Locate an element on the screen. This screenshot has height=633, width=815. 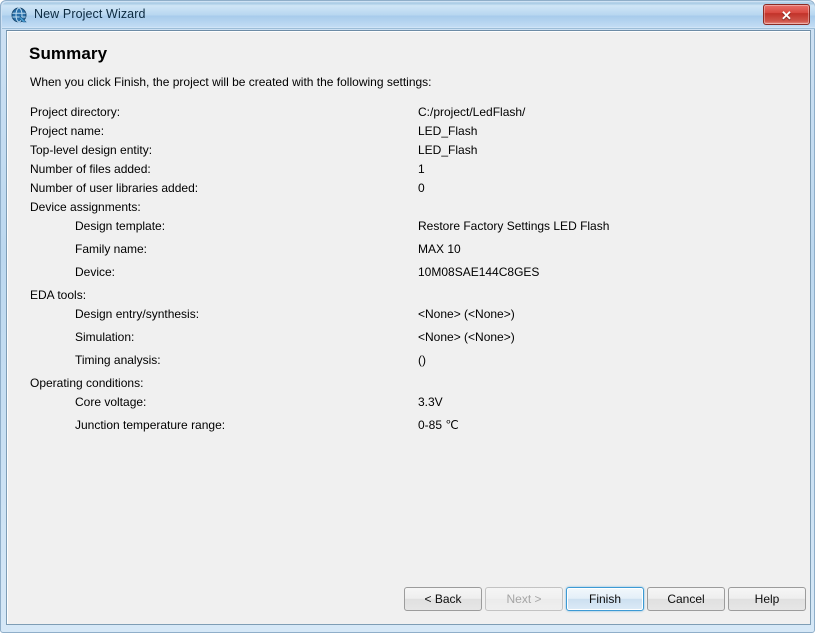
summary-row-label: Device assignments: is located at coordinates (85, 207).